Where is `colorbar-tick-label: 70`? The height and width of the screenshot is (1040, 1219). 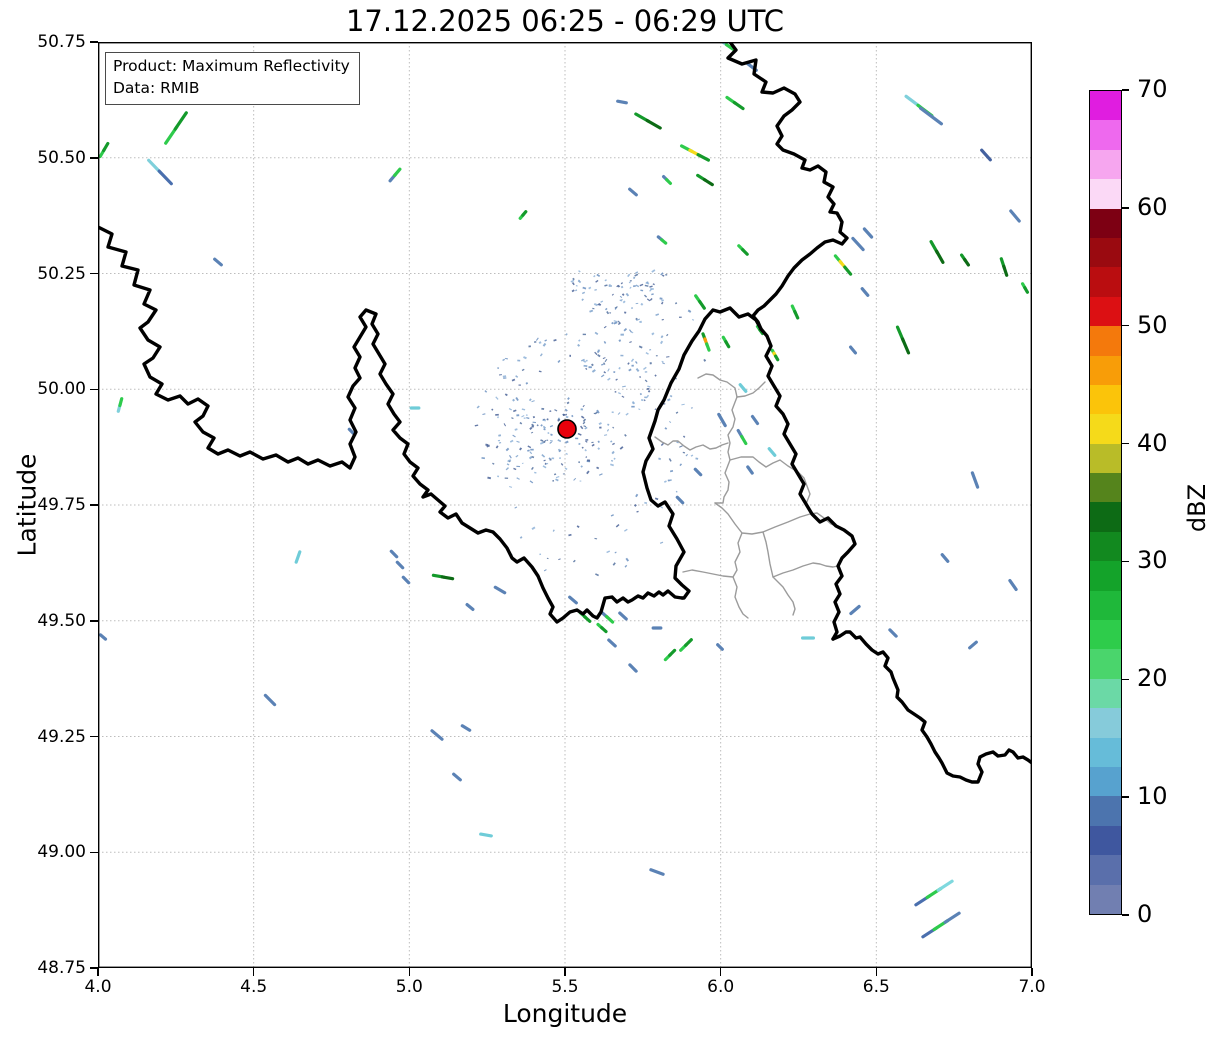 colorbar-tick-label: 70 is located at coordinates (1152, 89).